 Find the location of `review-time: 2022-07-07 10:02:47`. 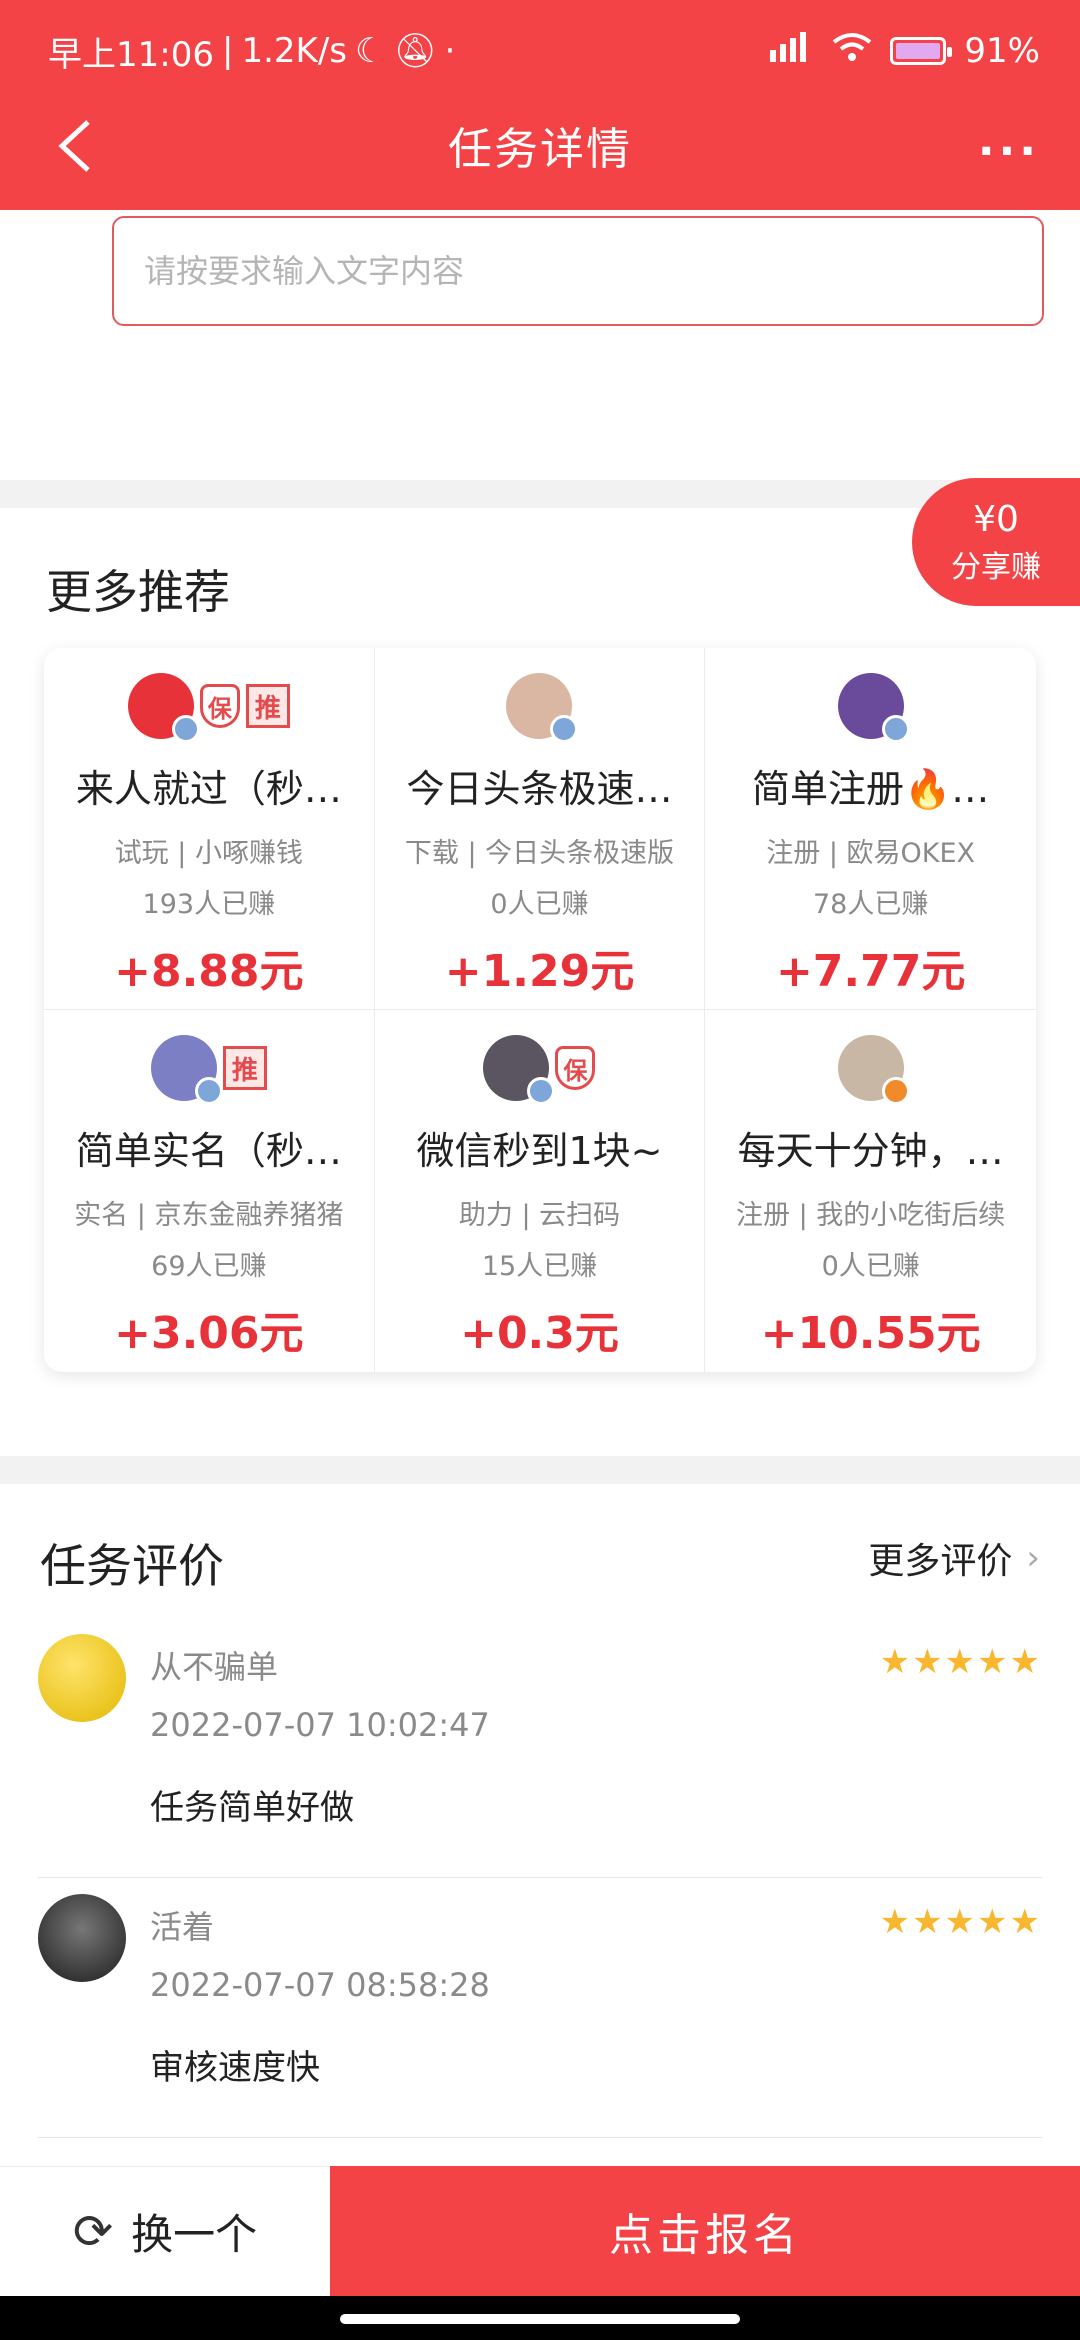

review-time: 2022-07-07 10:02:47 is located at coordinates (320, 1725).